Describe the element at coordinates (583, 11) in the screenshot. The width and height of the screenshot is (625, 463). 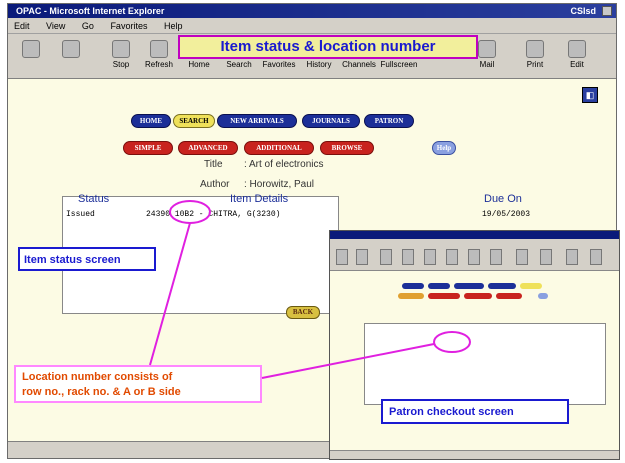
I see `corner-label: CSIsd` at that location.